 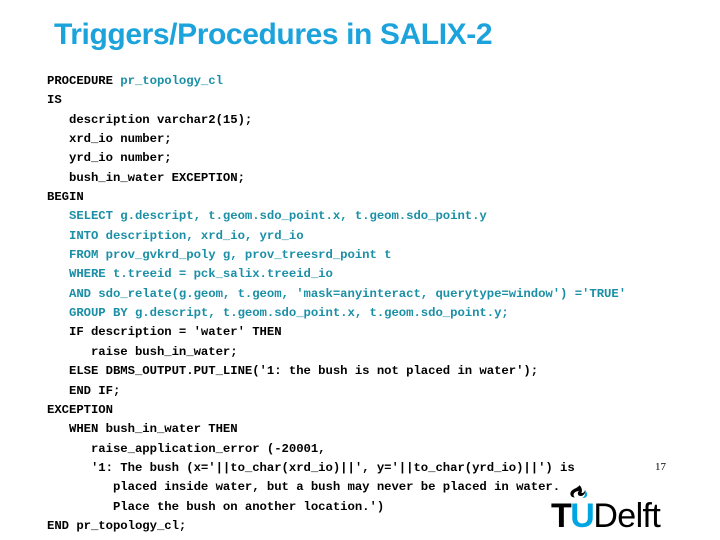 What do you see at coordinates (381, 100) in the screenshot?
I see `code-line: IS` at bounding box center [381, 100].